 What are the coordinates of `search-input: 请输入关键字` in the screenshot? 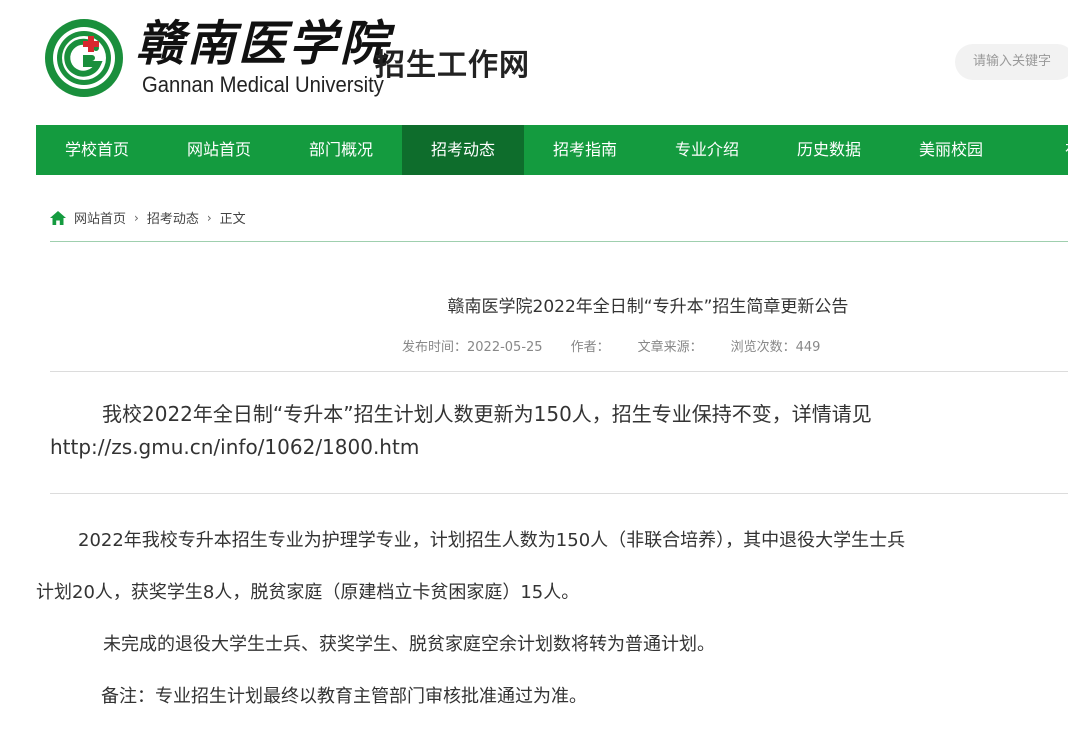 It's located at (1011, 62).